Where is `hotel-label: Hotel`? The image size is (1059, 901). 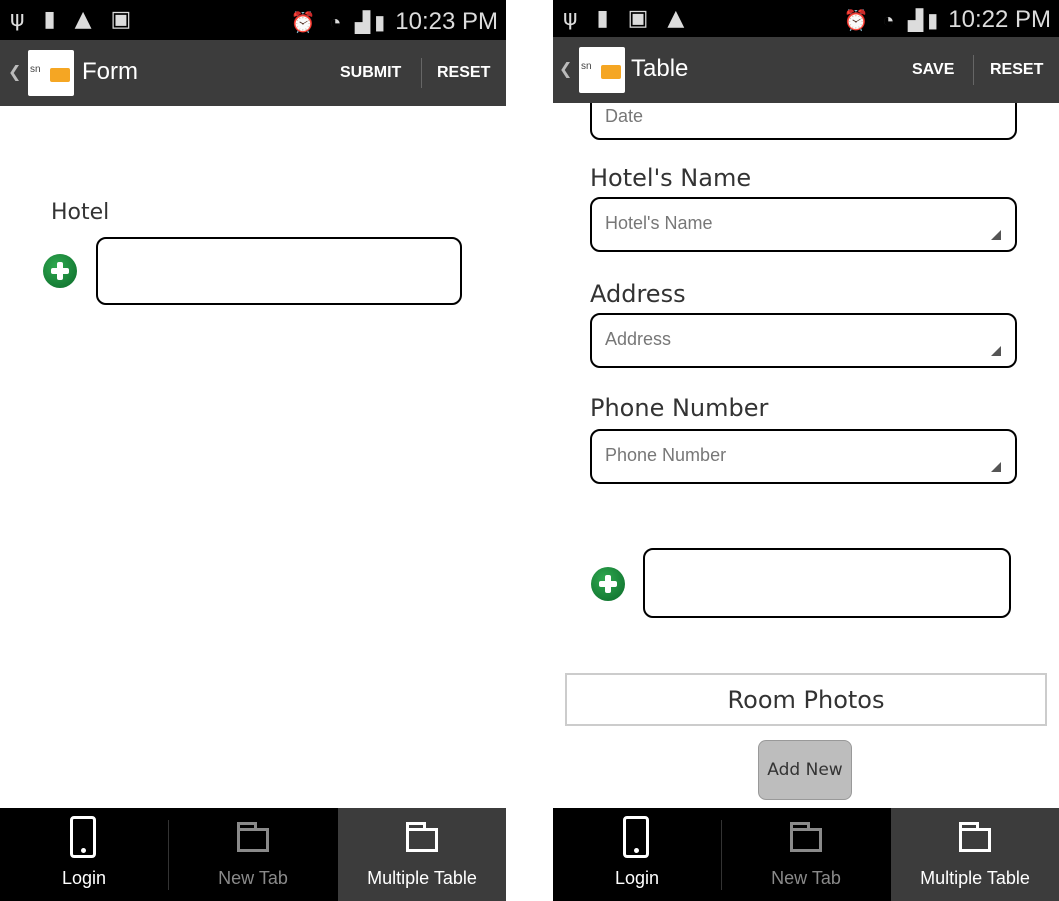
hotel-label: Hotel is located at coordinates (80, 212).